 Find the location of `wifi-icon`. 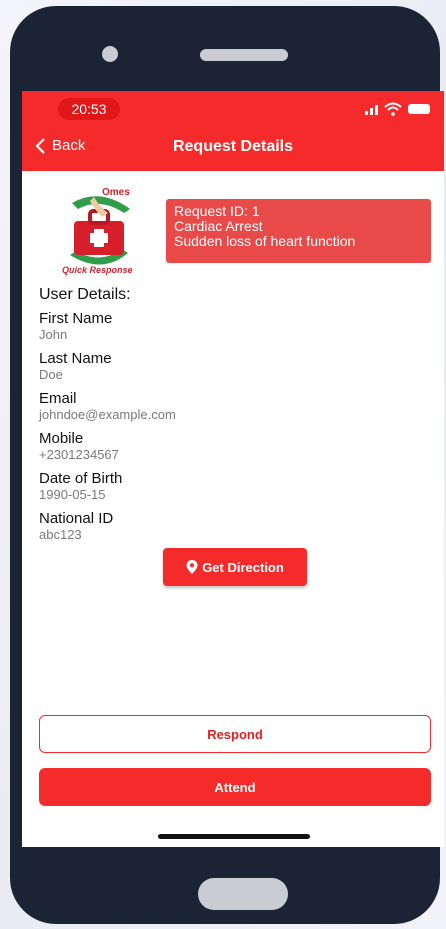

wifi-icon is located at coordinates (393, 109).